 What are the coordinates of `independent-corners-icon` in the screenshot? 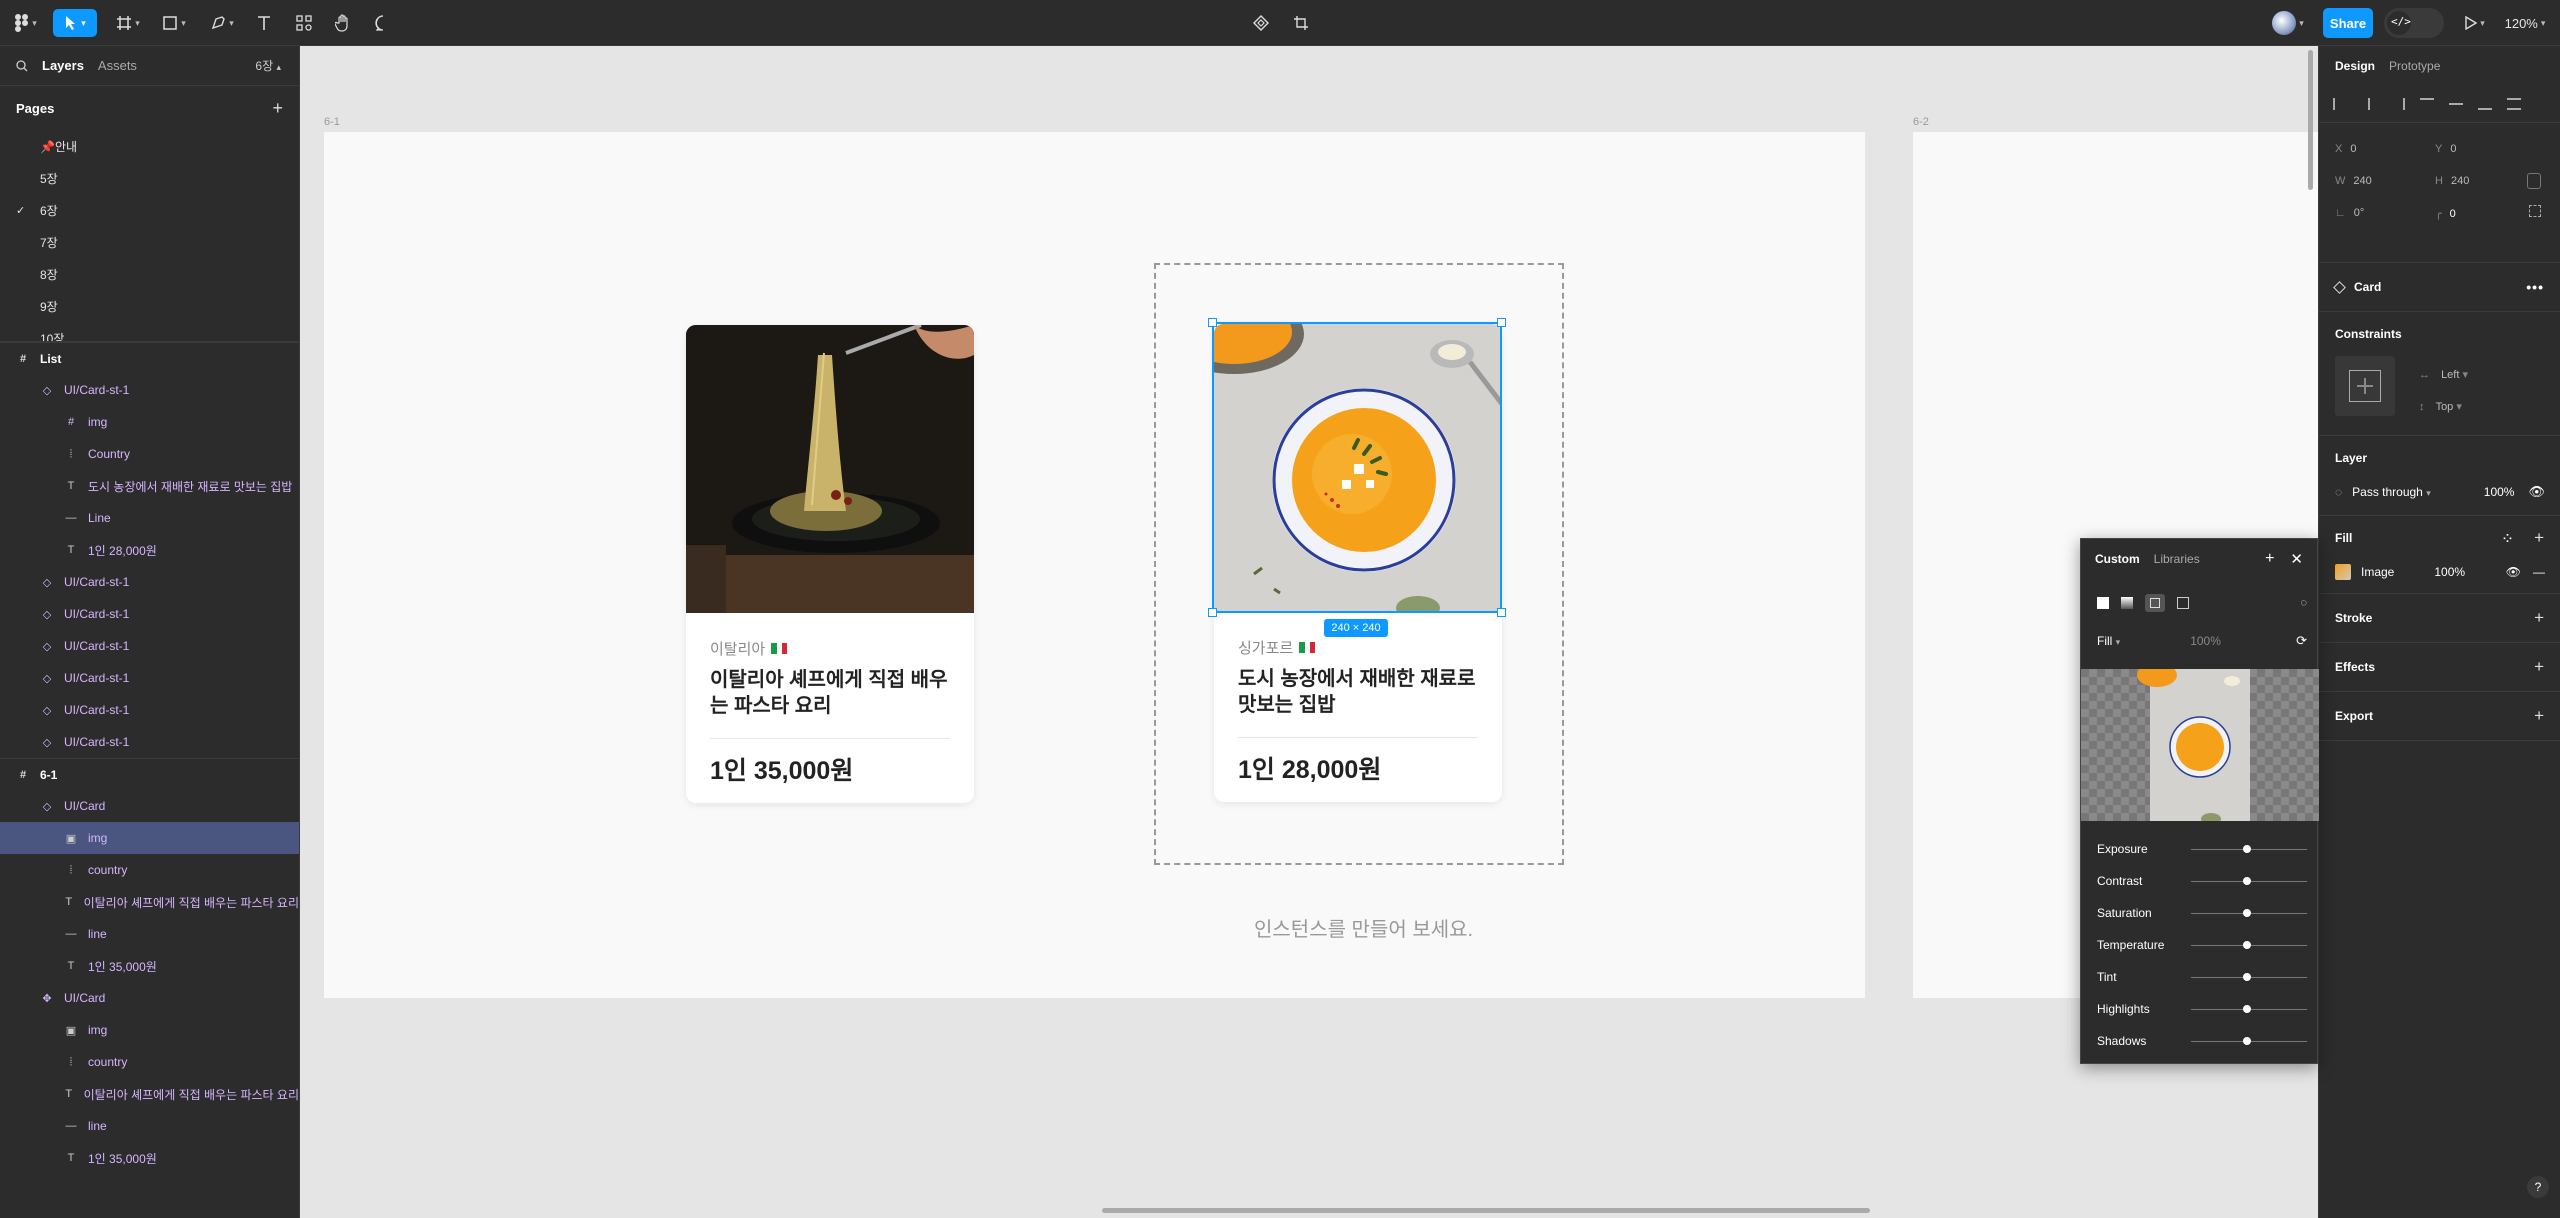 It's located at (2535, 212).